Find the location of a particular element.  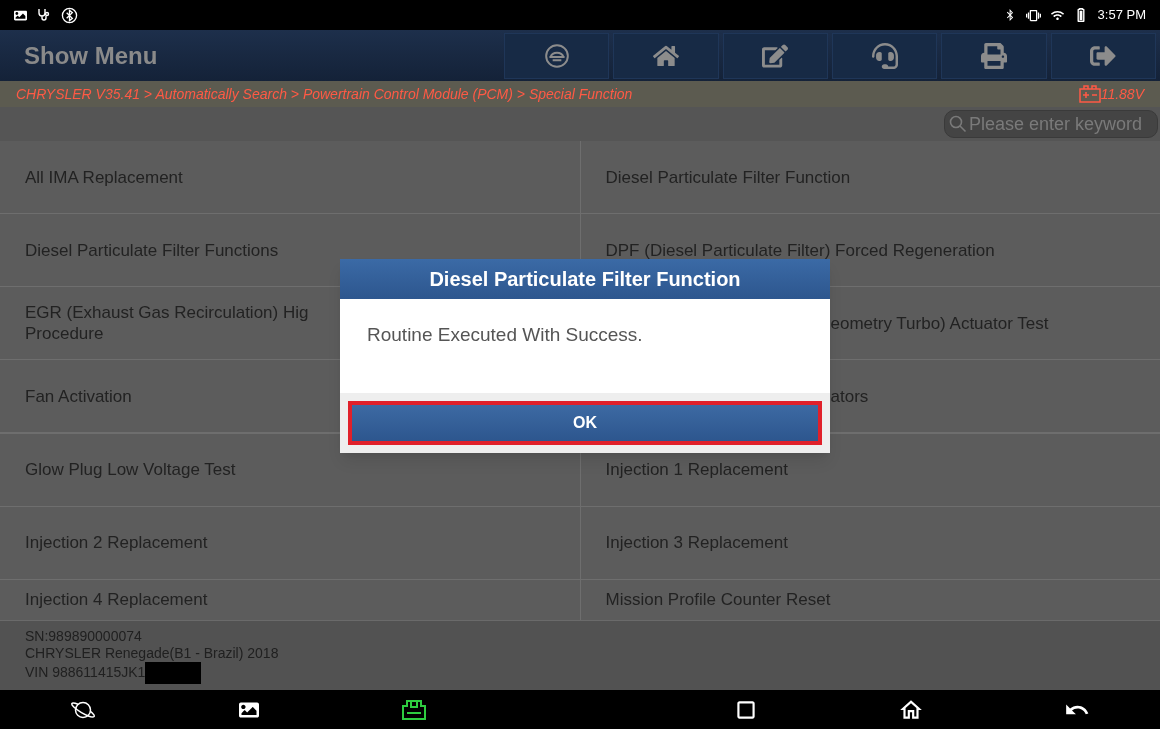

menu-item: Injection 2 Replacement is located at coordinates (290, 542).